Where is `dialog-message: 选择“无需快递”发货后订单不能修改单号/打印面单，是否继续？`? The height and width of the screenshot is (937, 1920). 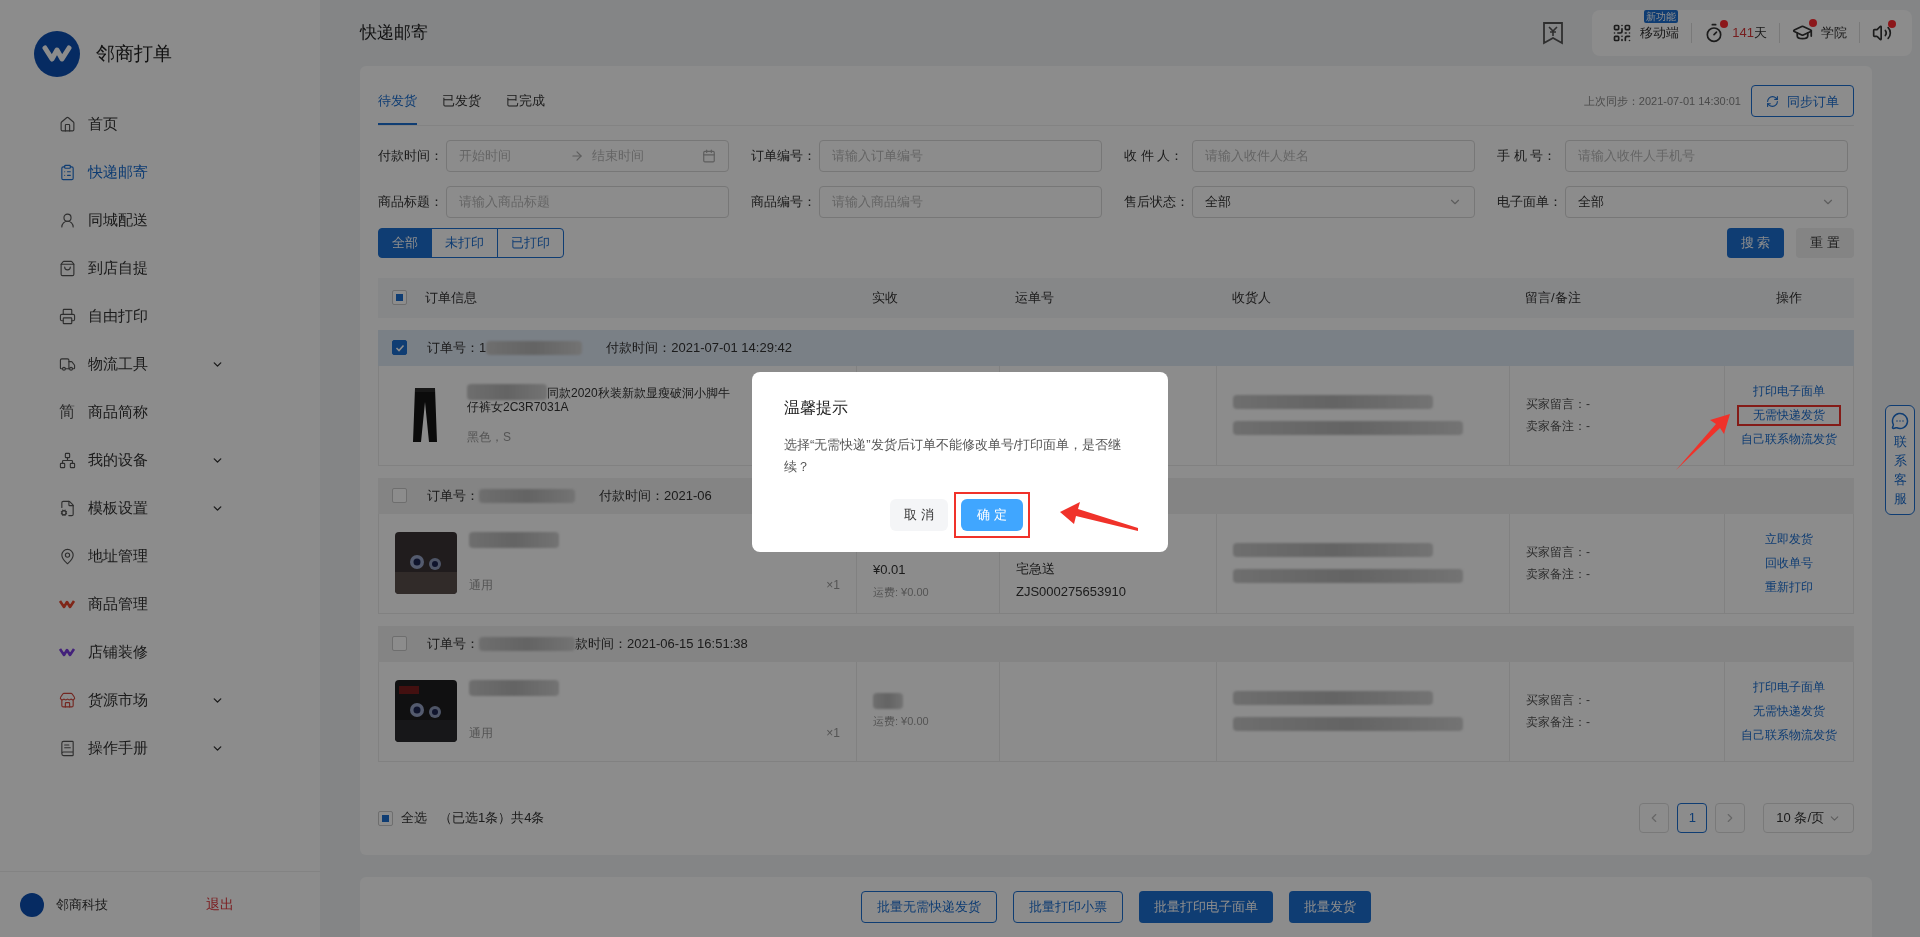 dialog-message: 选择“无需快递”发货后订单不能修改单号/打印面单，是否继续？ is located at coordinates (953, 456).